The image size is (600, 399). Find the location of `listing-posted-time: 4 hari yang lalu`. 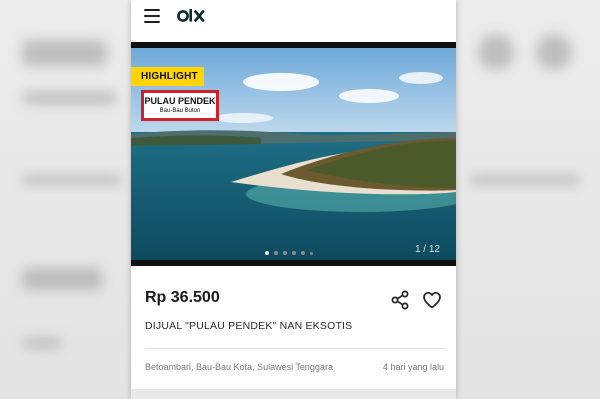

listing-posted-time: 4 hari yang lalu is located at coordinates (413, 367).